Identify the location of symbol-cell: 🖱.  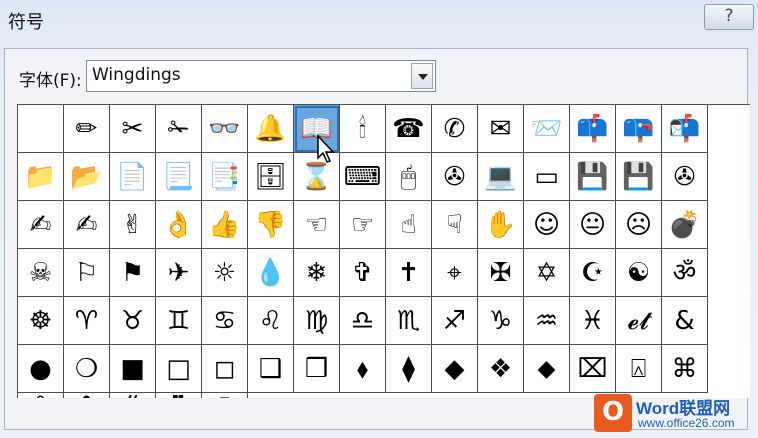
(409, 177).